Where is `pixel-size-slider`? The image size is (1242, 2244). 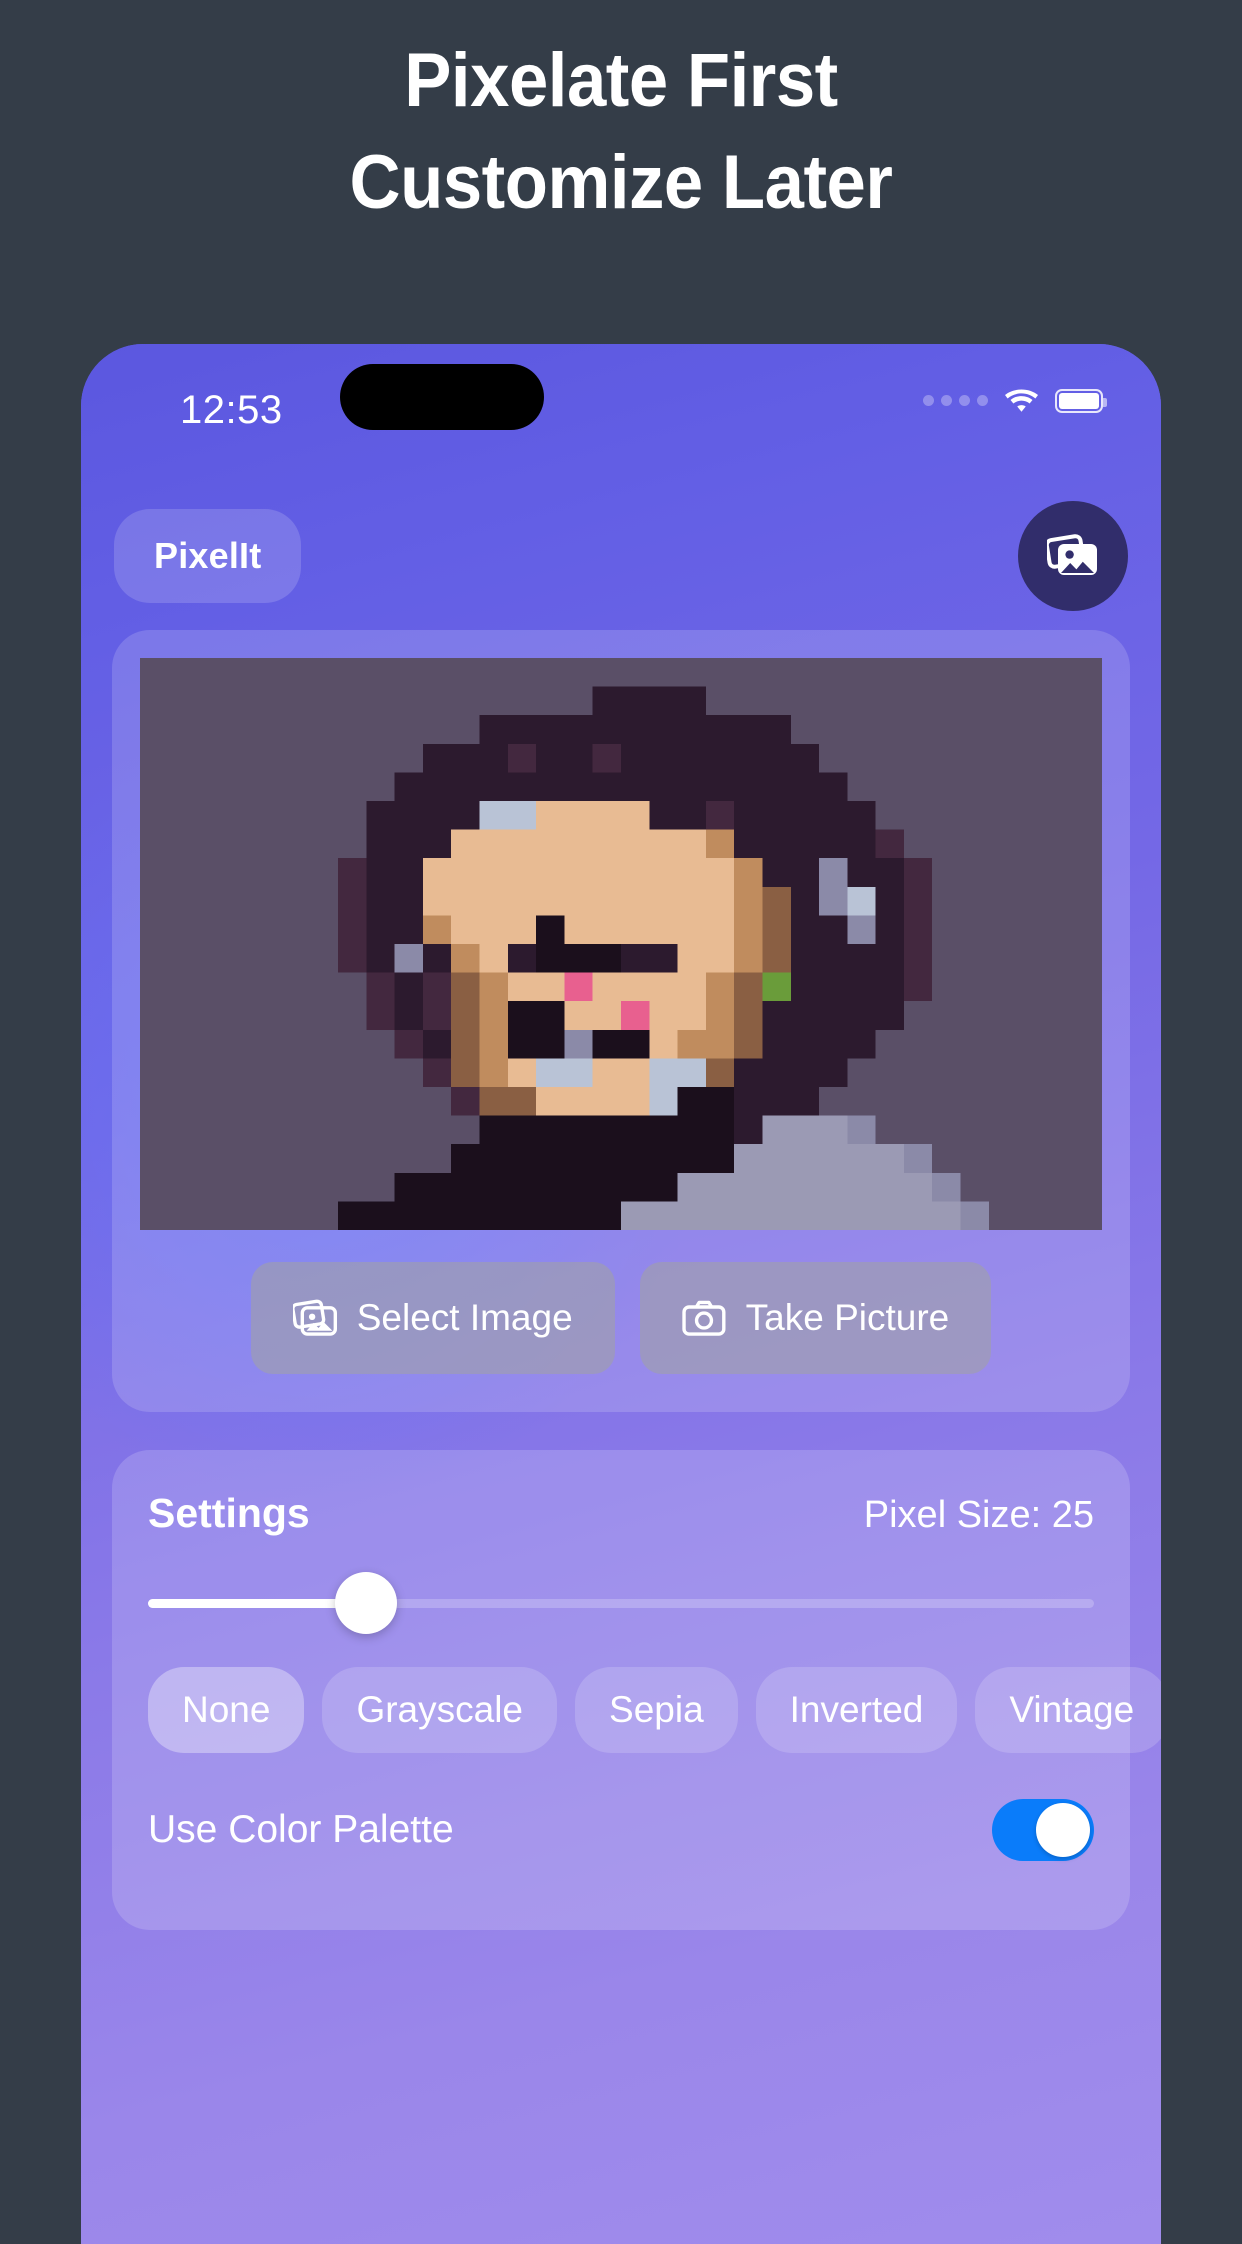
pixel-size-slider is located at coordinates (621, 1603).